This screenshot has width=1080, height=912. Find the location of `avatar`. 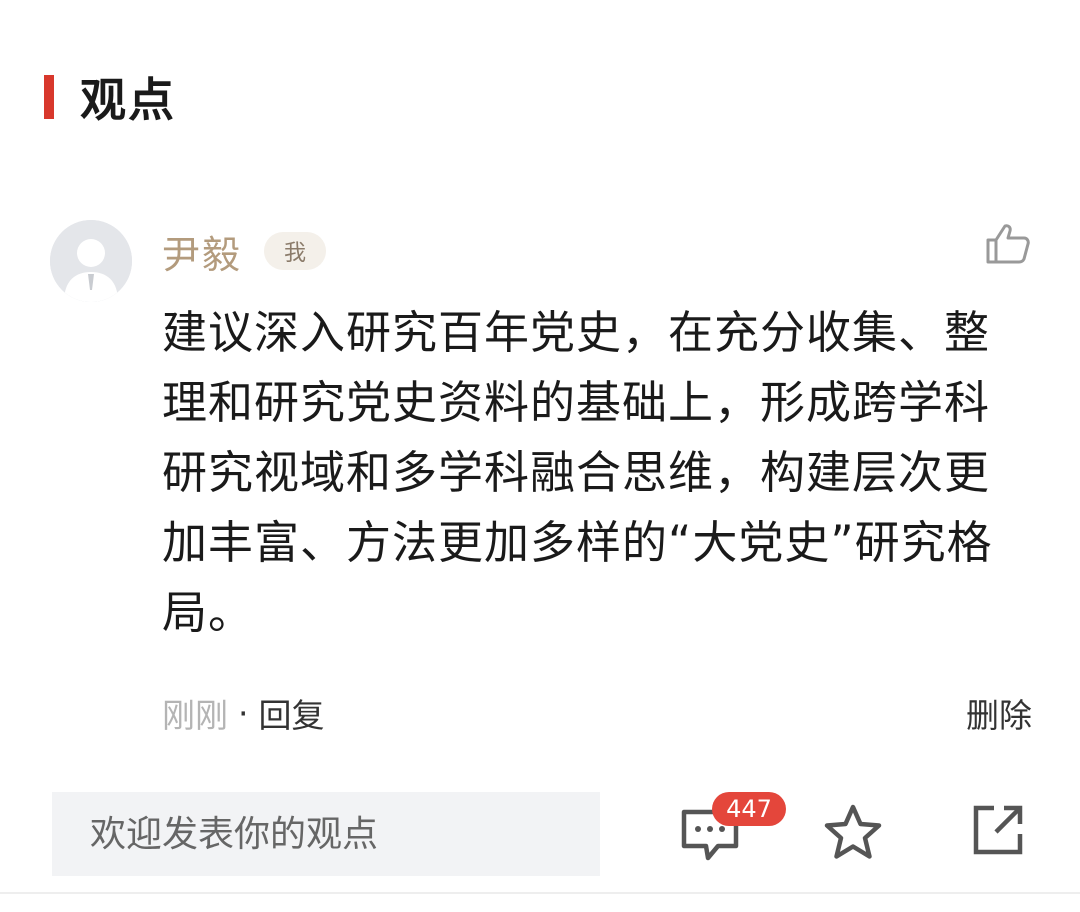

avatar is located at coordinates (91, 261).